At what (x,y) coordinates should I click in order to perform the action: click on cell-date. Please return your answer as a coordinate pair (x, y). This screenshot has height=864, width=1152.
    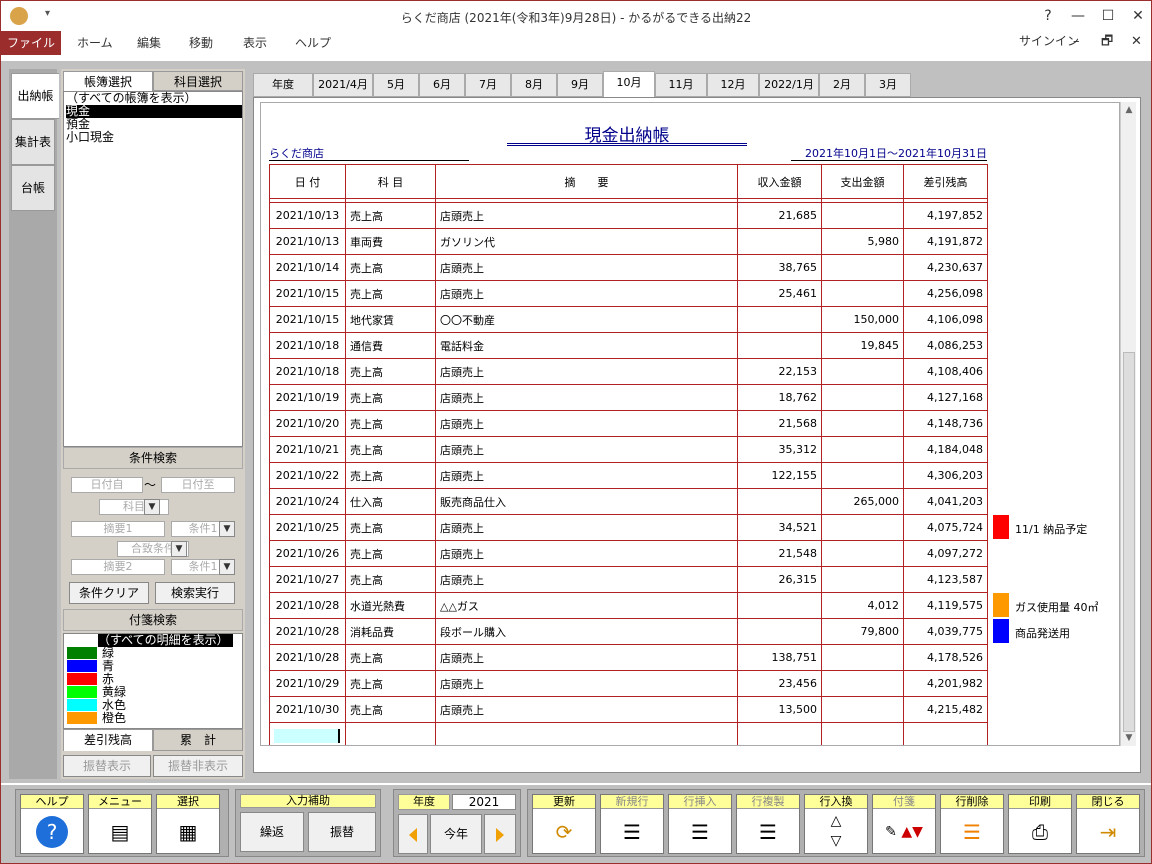
    Looking at the image, I should click on (307, 733).